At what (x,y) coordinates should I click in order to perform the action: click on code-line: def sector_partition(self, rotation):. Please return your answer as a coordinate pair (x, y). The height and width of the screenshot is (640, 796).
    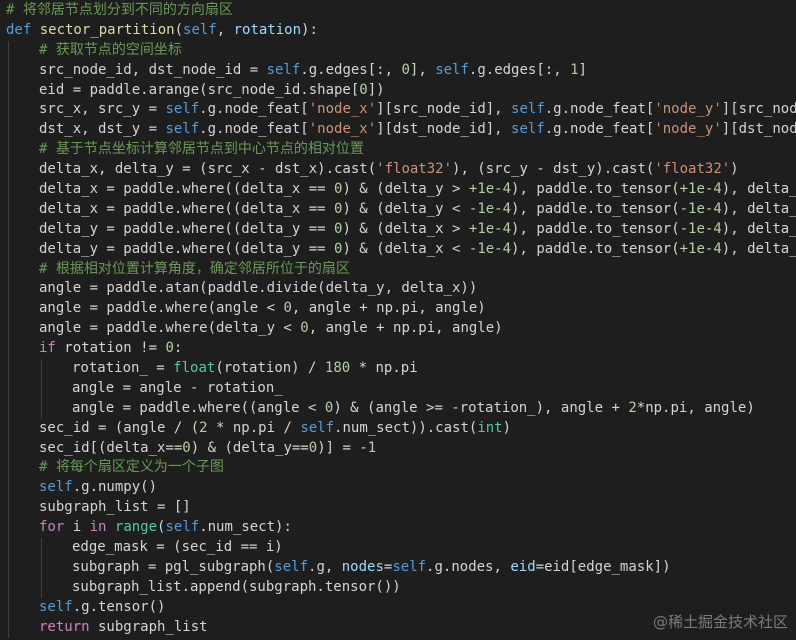
    Looking at the image, I should click on (398, 31).